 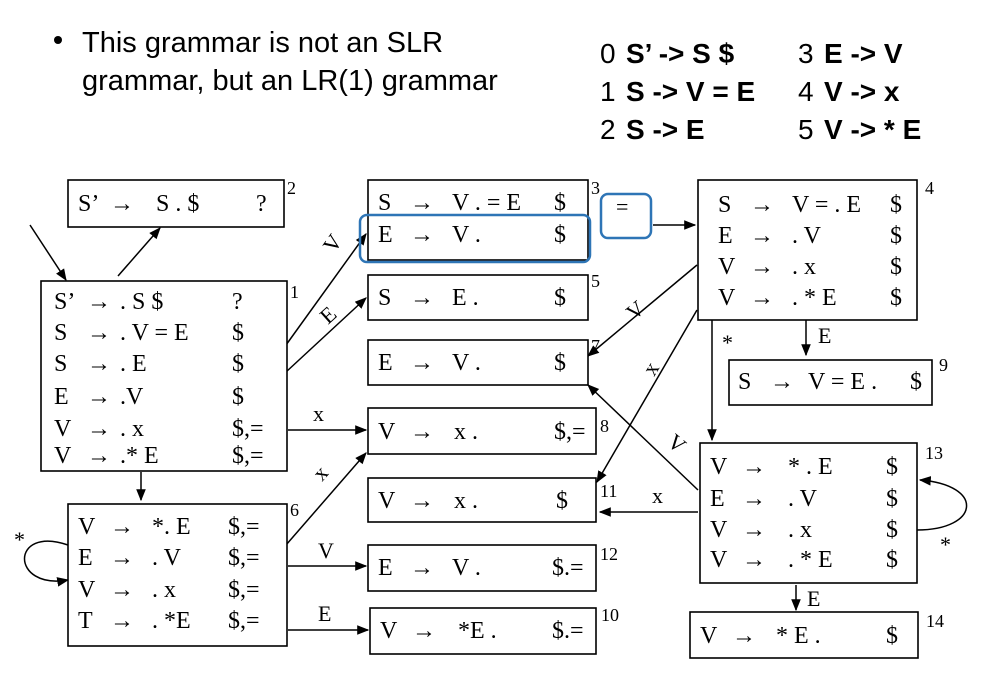 I want to click on state-5-number: 5, so click(x=595, y=281).